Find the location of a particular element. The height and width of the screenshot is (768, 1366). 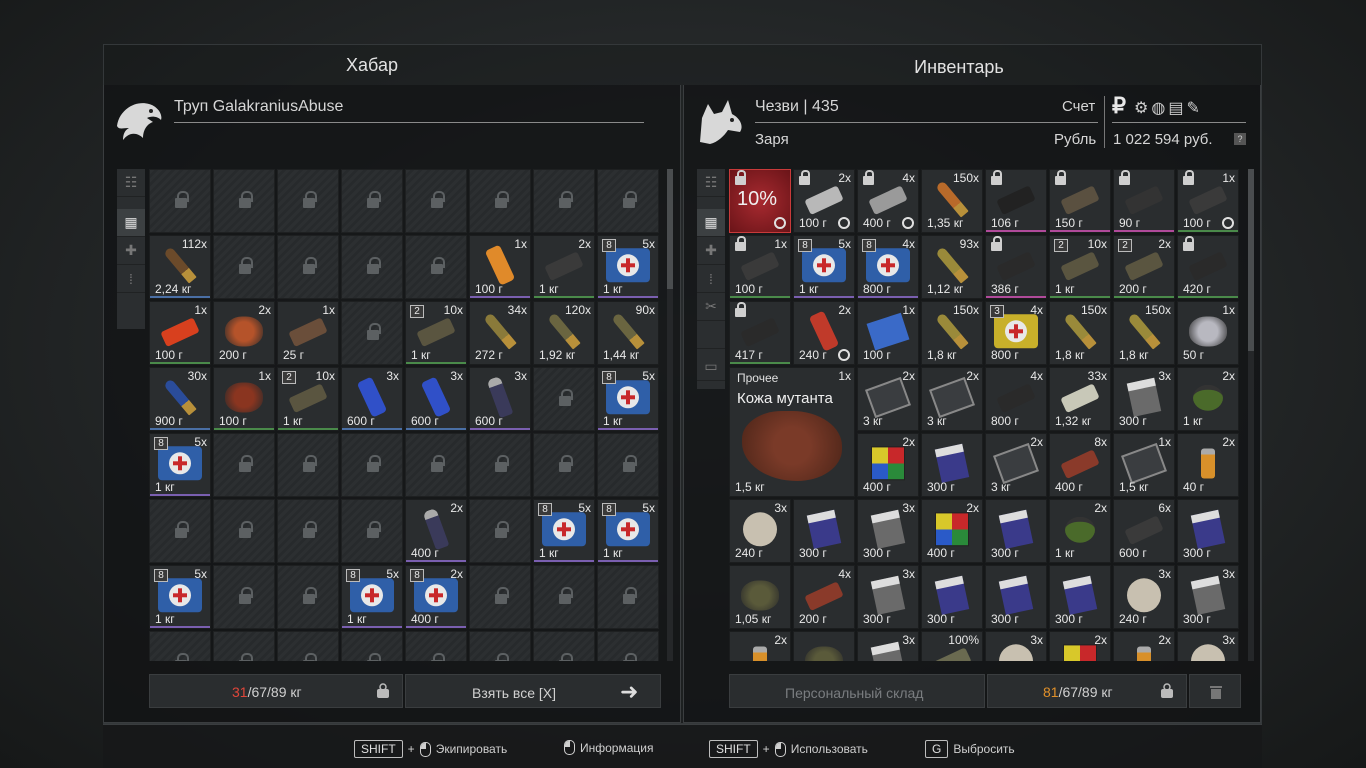

inventory-item: 2x 100 г is located at coordinates (824, 201).